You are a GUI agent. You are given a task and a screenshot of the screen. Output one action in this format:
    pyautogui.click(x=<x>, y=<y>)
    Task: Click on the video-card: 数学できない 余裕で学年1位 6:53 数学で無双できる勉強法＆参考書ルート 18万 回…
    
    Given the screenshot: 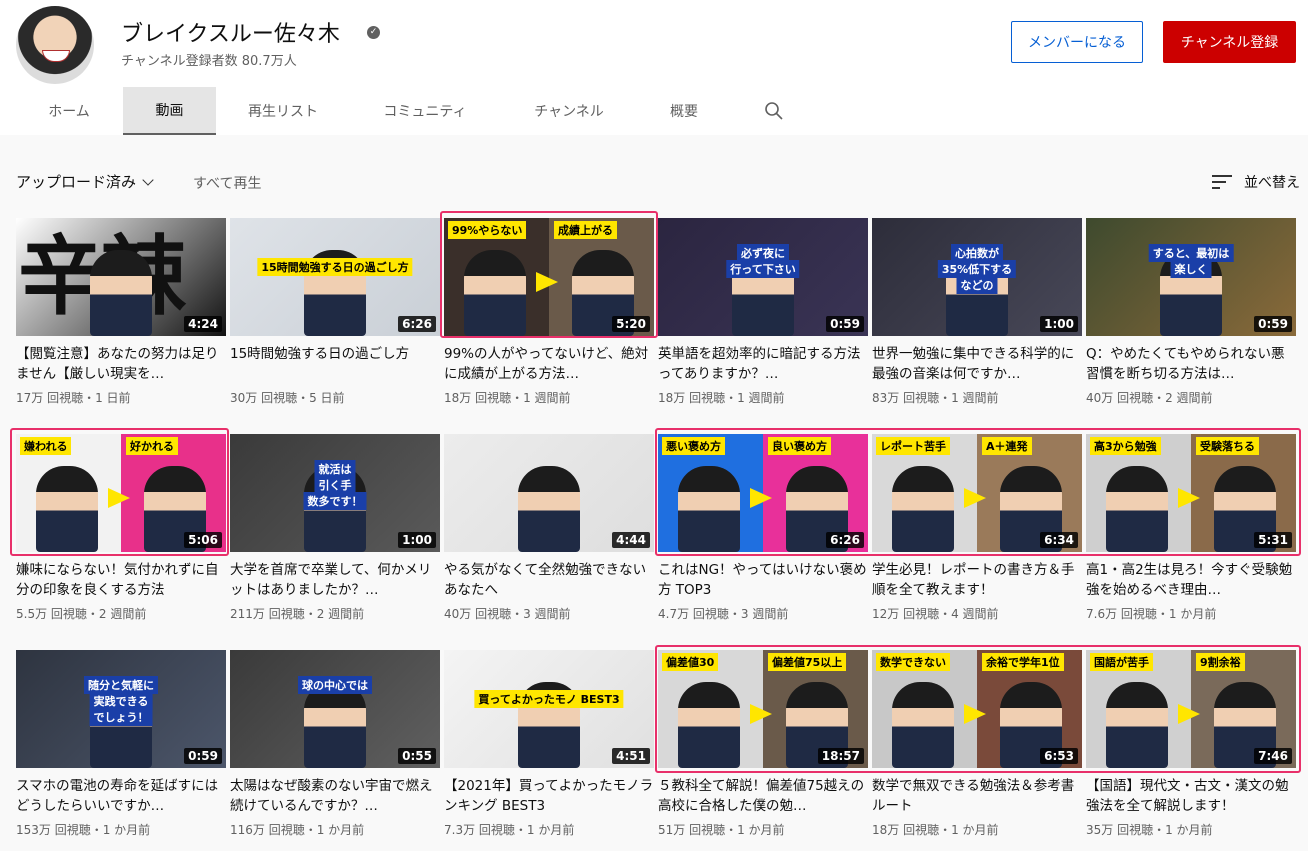 What is the action you would take?
    pyautogui.click(x=977, y=744)
    